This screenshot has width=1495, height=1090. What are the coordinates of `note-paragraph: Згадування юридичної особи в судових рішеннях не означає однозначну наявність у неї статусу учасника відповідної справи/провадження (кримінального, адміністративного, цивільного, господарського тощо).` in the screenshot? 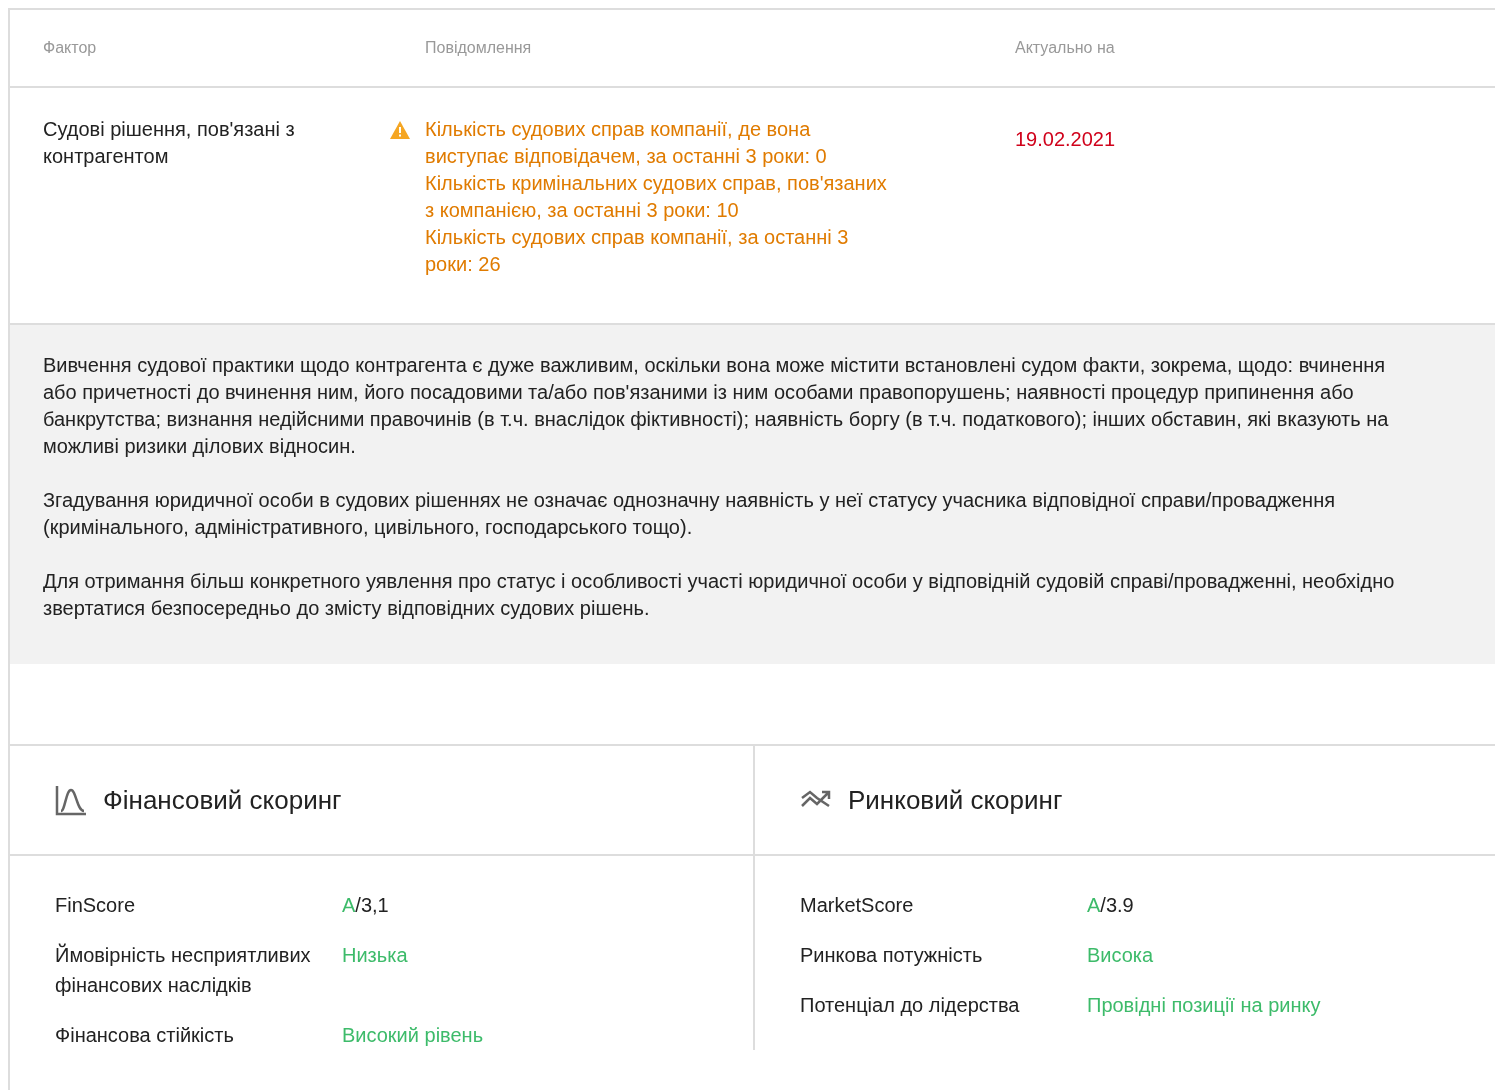 It's located at (690, 514).